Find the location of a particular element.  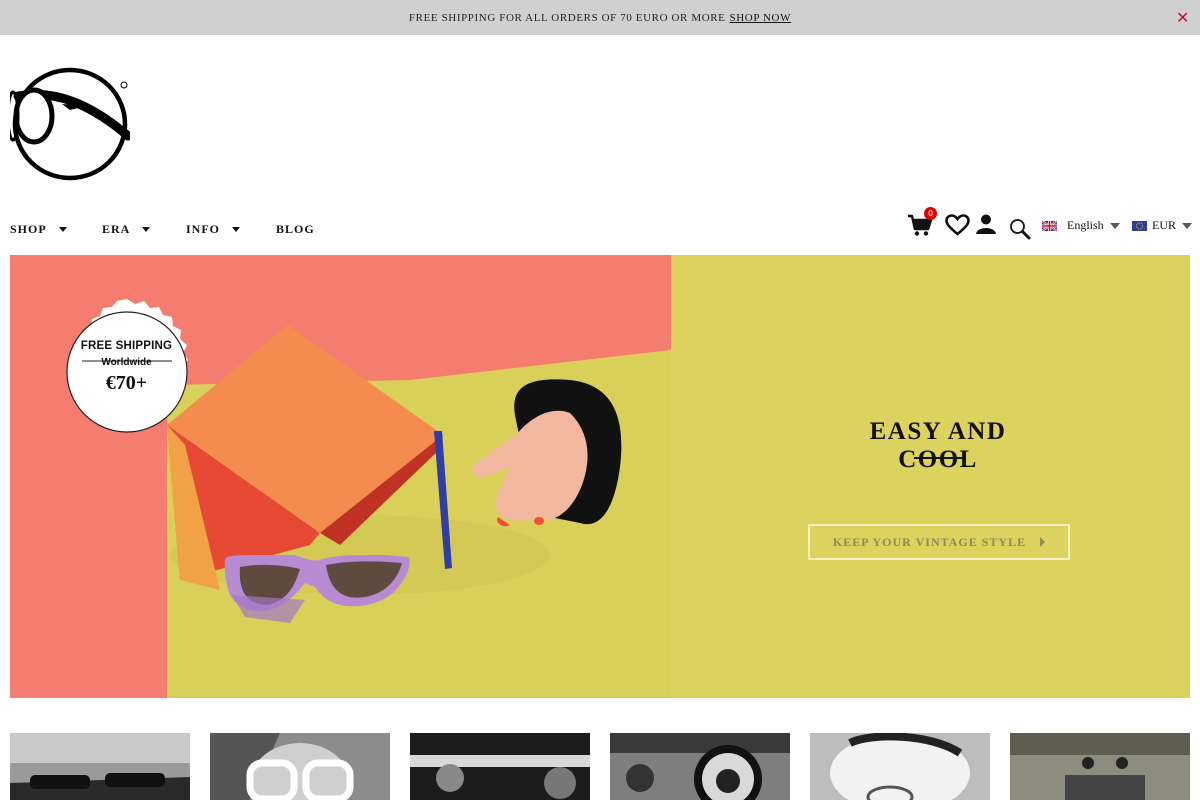

currency-selector: EUR is located at coordinates (1162, 225).